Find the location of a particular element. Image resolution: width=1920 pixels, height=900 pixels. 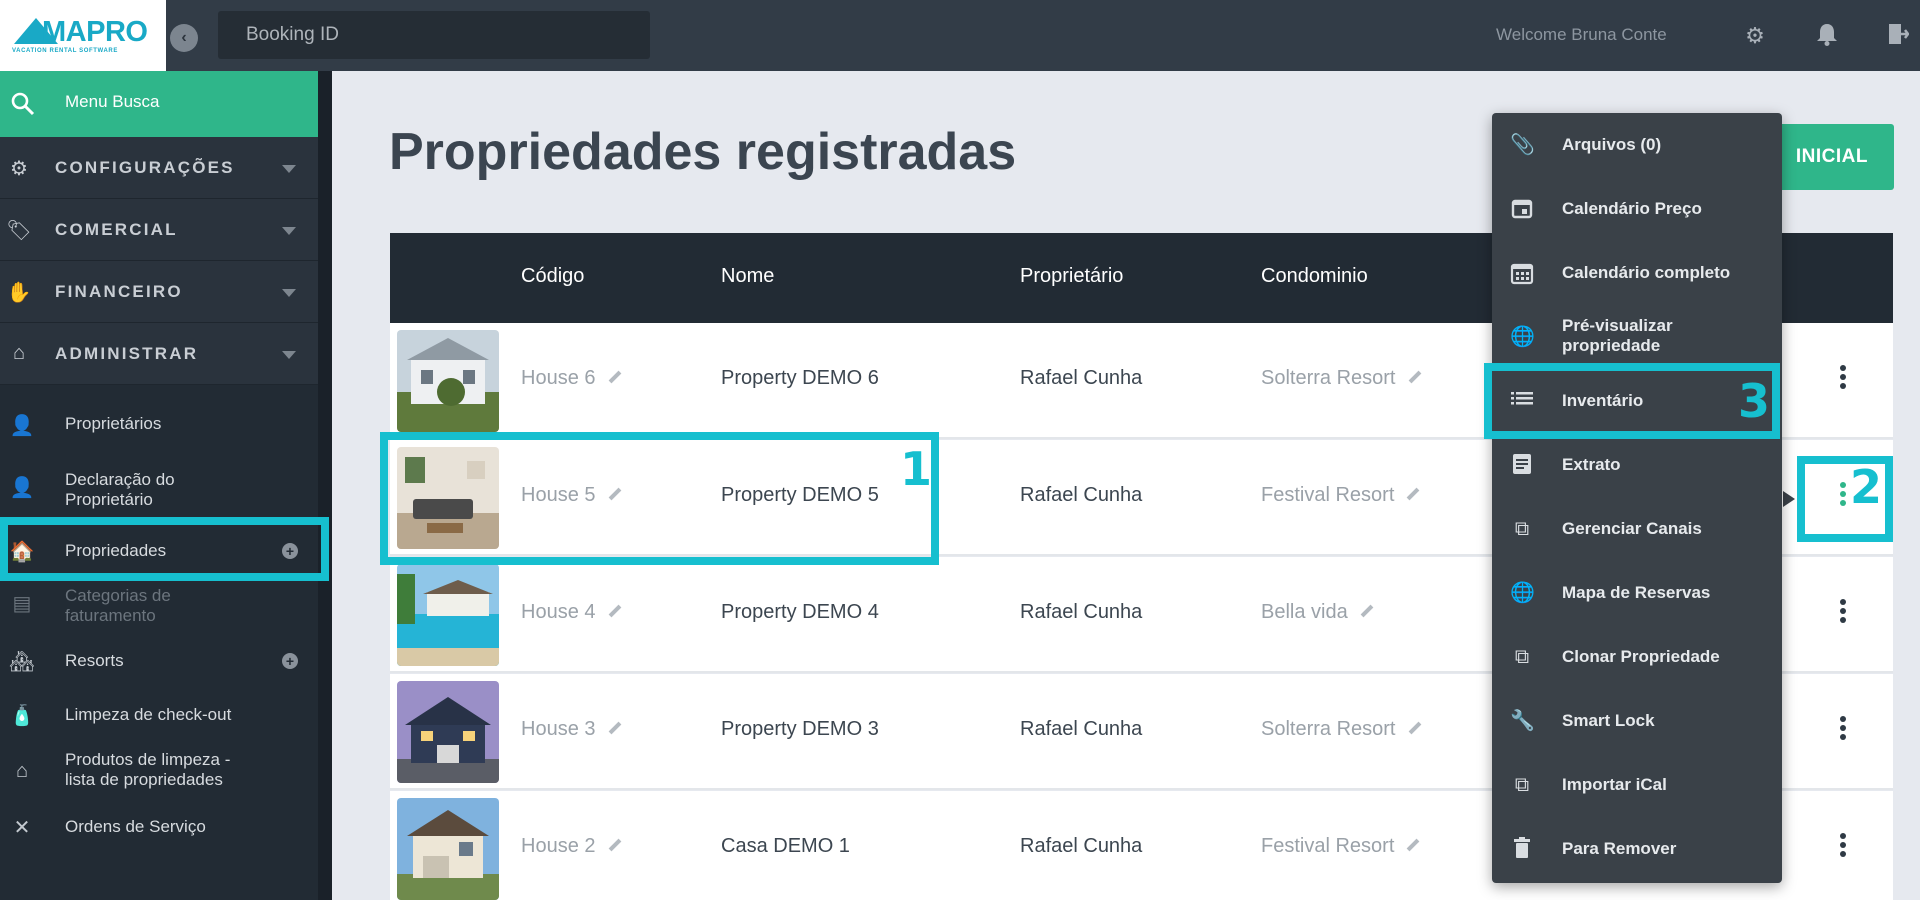

copy-icon: ⧉ is located at coordinates (1522, 529).